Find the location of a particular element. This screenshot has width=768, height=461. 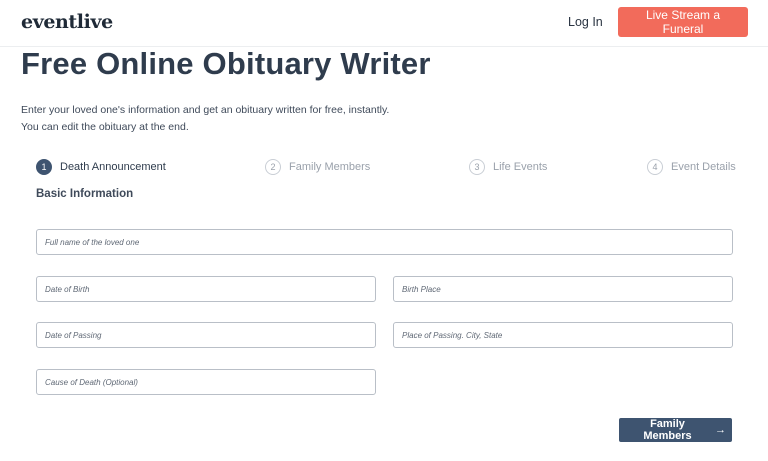

step-label: Event Details is located at coordinates (703, 167).